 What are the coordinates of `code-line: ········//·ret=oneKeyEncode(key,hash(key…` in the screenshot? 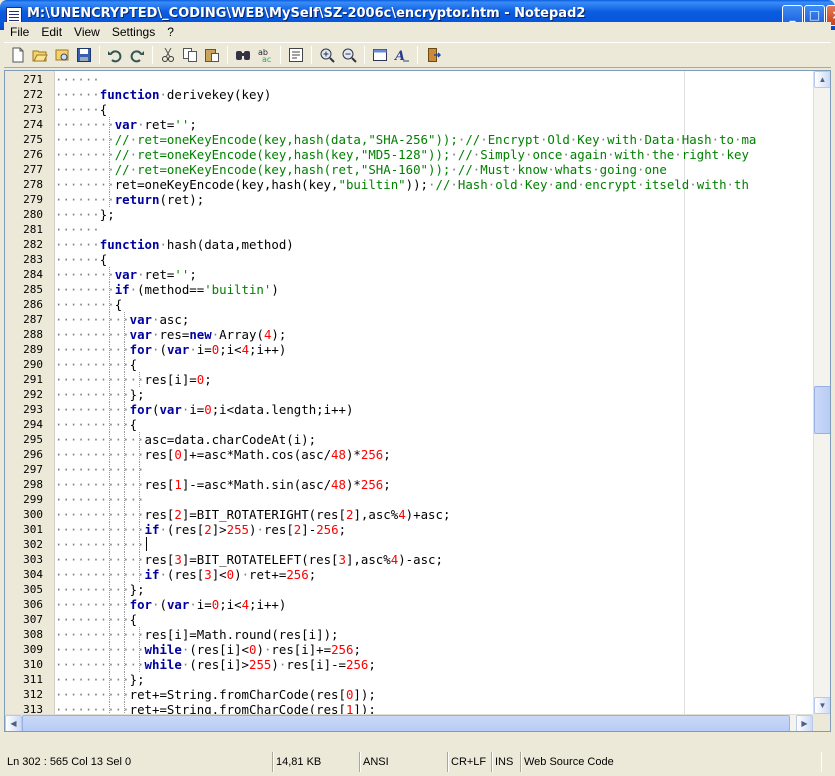 It's located at (402, 154).